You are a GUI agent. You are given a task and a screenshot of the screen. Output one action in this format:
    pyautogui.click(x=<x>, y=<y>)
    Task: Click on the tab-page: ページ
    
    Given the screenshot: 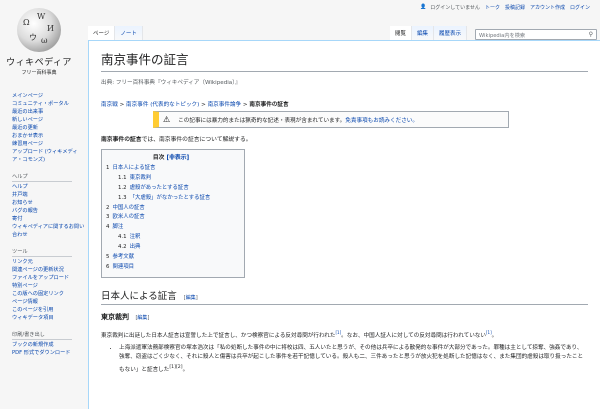 What is the action you would take?
    pyautogui.click(x=102, y=33)
    